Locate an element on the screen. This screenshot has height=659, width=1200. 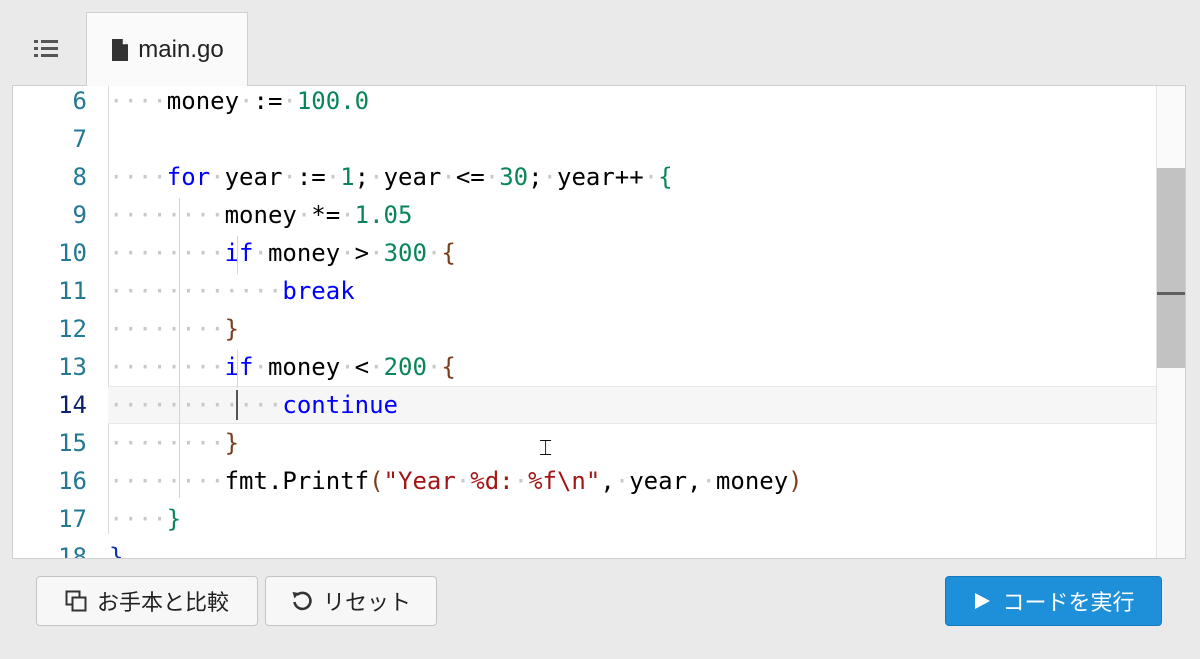
code-text: ············break is located at coordinates (232, 291).